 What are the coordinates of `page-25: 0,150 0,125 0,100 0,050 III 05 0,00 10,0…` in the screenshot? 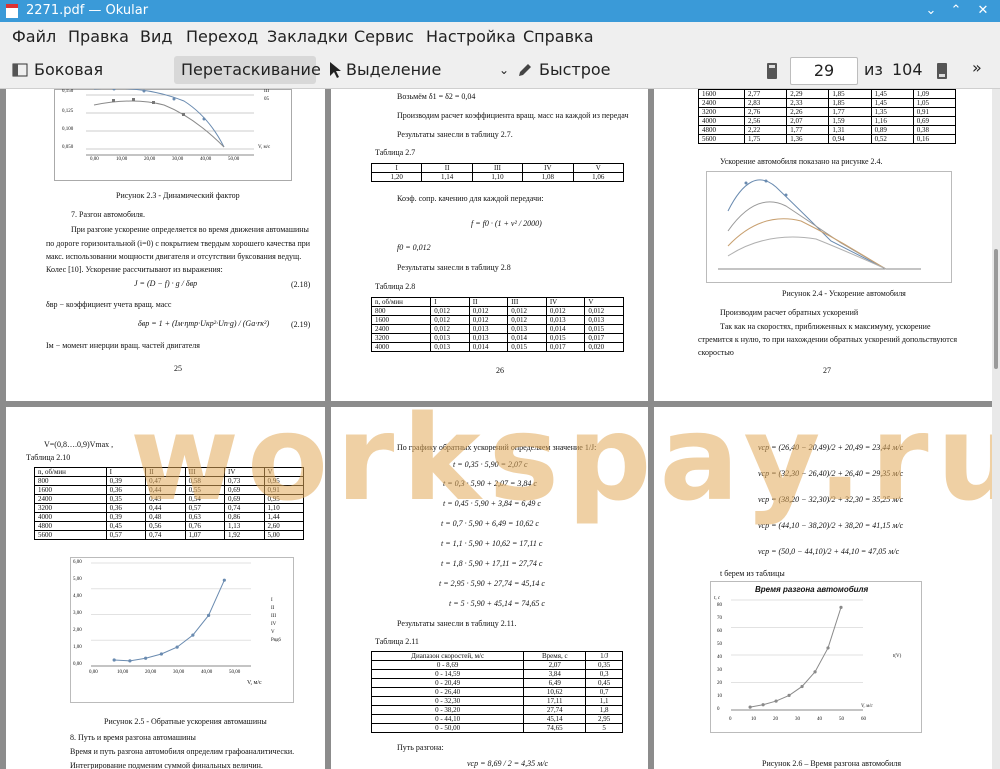 It's located at (165, 245).